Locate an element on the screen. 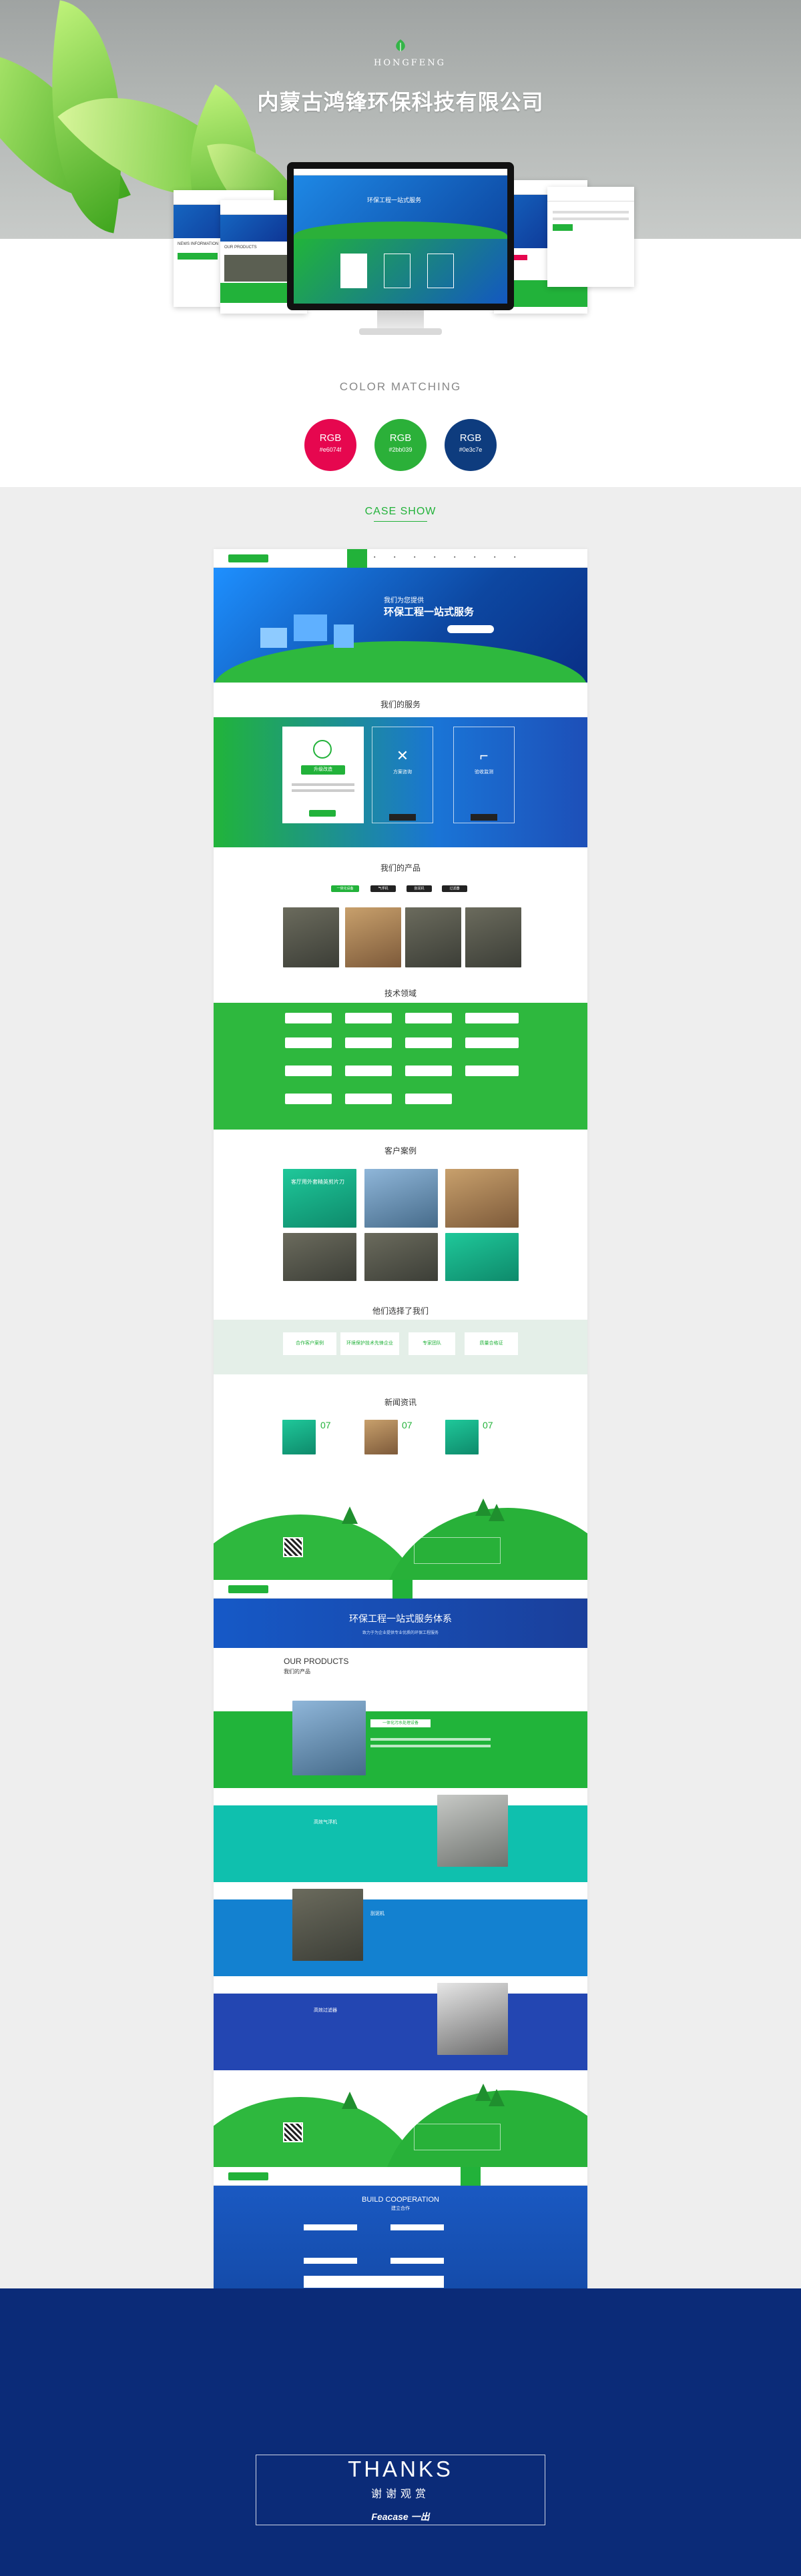  service-card-1: 升级改造 is located at coordinates (323, 775).